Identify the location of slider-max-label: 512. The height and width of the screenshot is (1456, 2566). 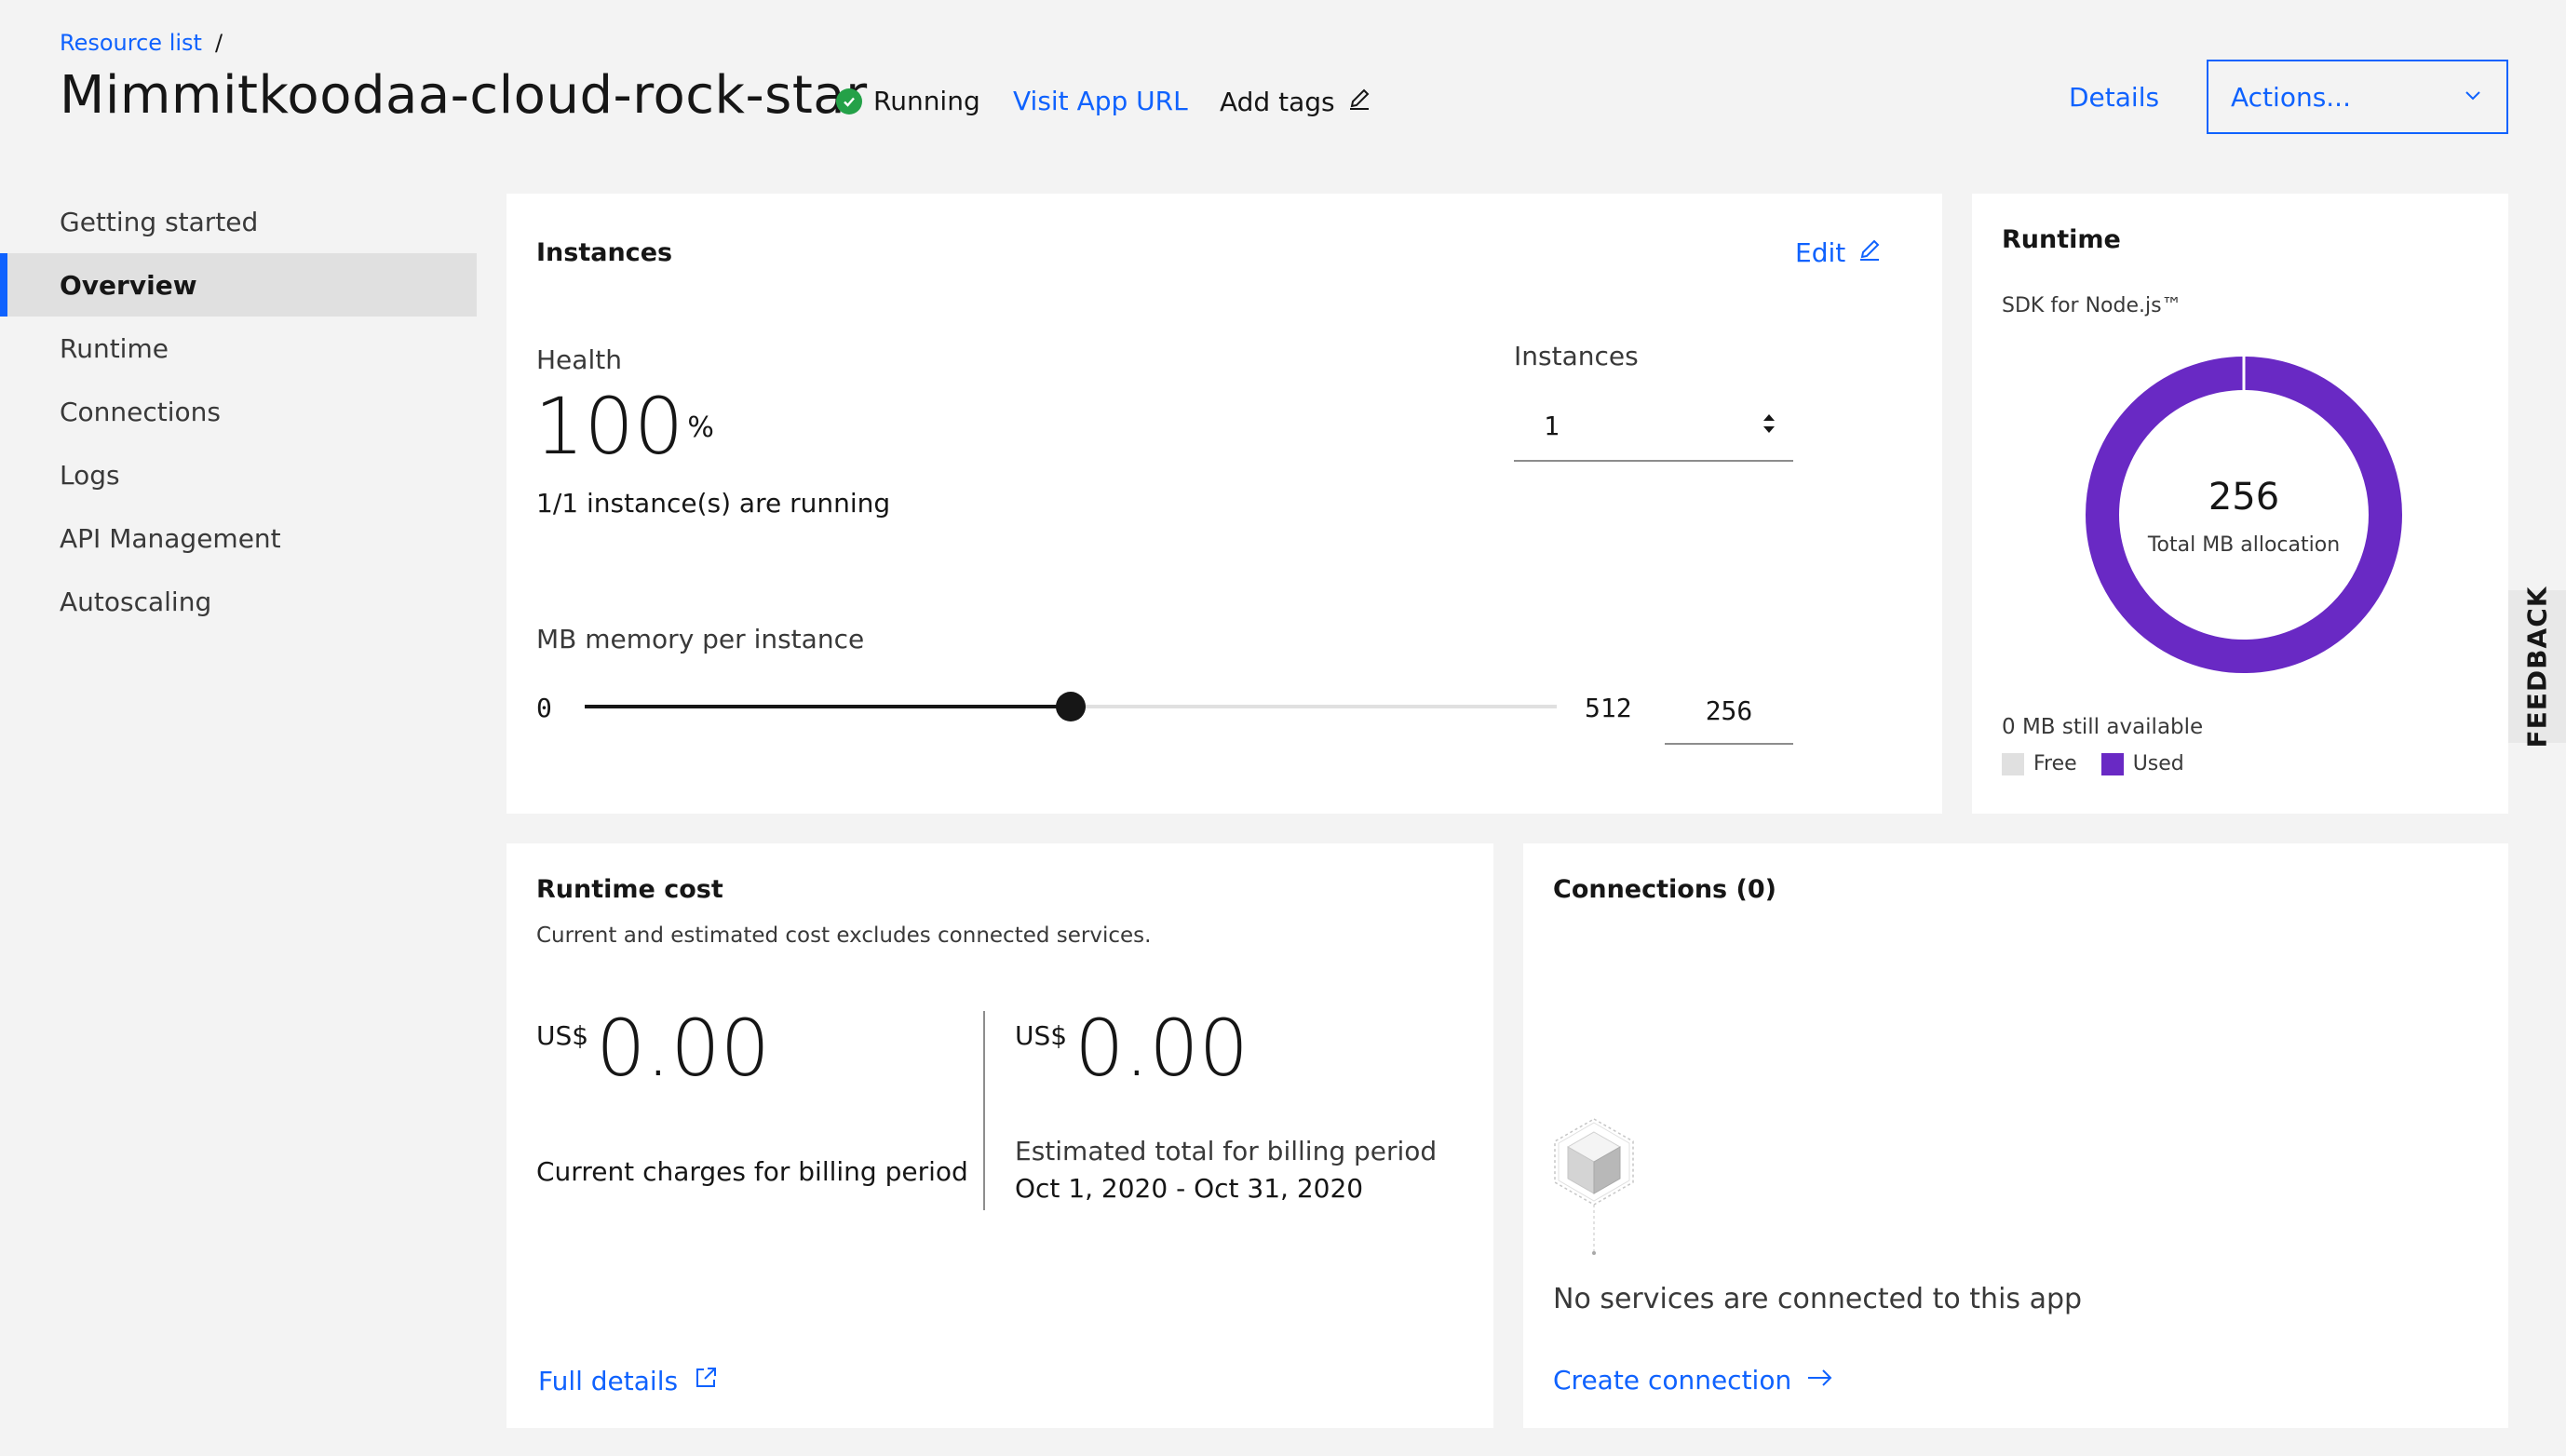
(1608, 708).